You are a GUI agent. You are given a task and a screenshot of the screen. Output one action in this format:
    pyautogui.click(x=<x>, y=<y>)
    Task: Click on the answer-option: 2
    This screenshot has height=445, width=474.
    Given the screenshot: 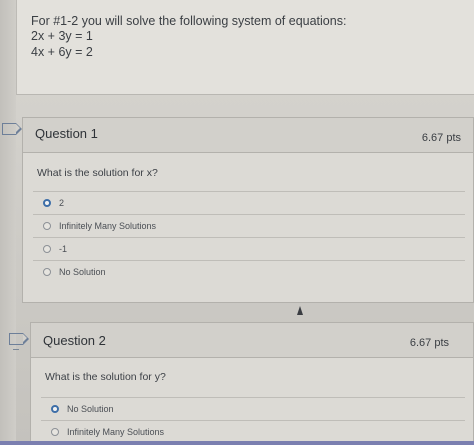 What is the action you would take?
    pyautogui.click(x=249, y=202)
    